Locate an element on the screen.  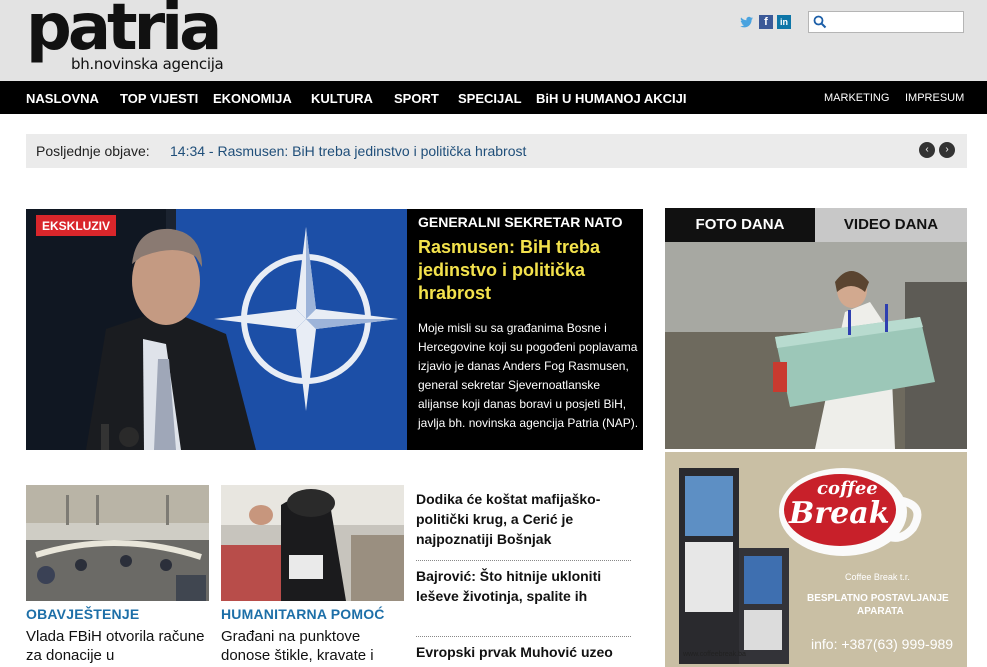
advert-phone: info: +387(63) 999-989 is located at coordinates (882, 644).